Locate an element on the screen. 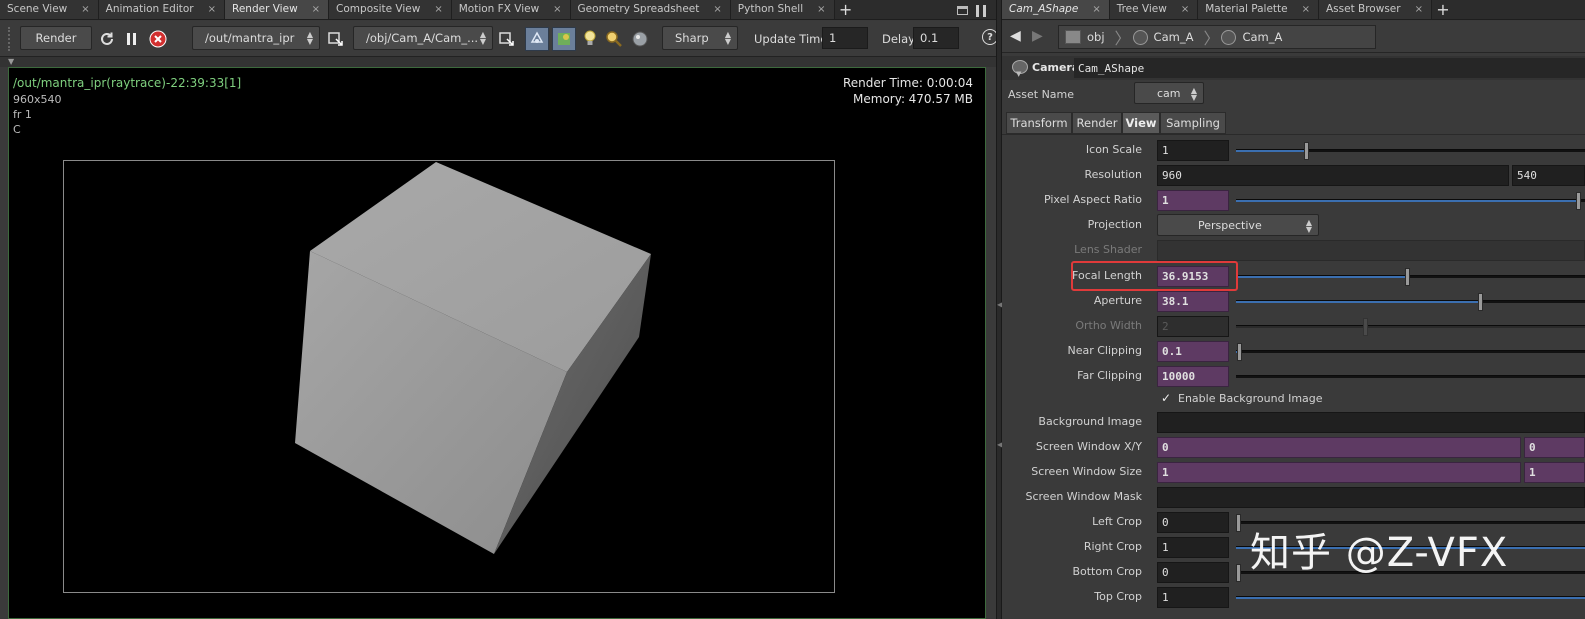 This screenshot has width=1585, height=619. tab-asset-browser: Asset Browser × is located at coordinates (1375, 9).